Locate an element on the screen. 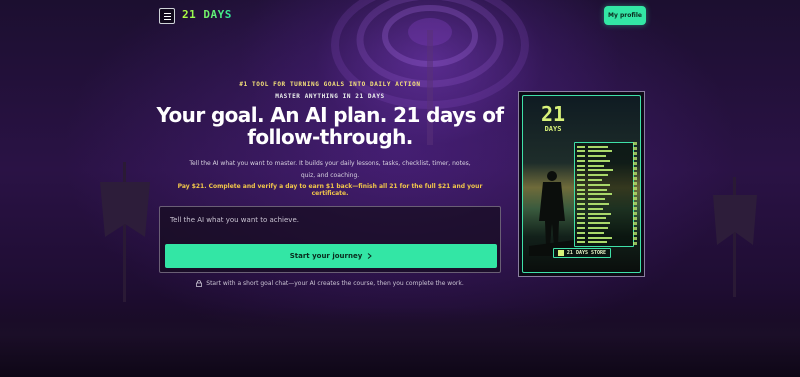 The width and height of the screenshot is (800, 377). start-journey-label: Start your journey is located at coordinates (326, 256).